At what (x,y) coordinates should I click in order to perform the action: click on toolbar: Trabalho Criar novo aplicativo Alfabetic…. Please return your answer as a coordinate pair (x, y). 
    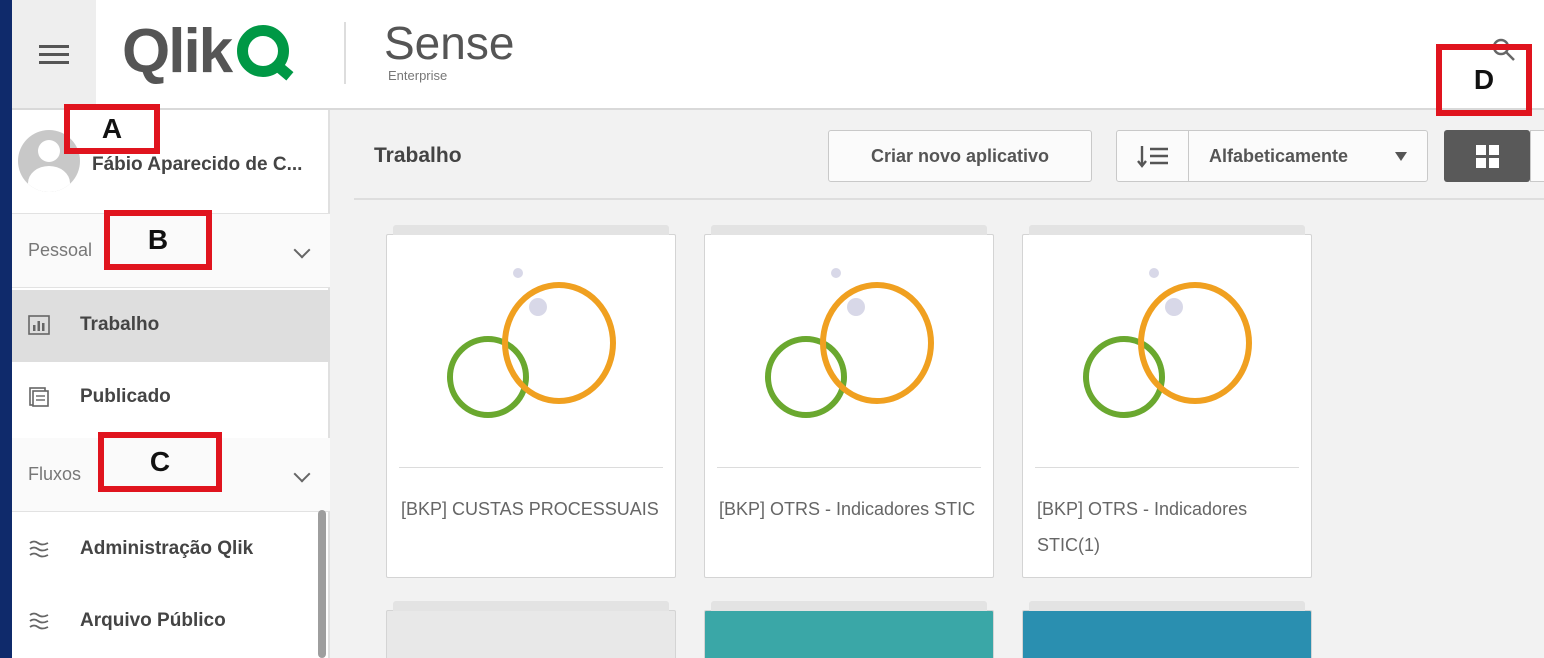
    Looking at the image, I should click on (949, 155).